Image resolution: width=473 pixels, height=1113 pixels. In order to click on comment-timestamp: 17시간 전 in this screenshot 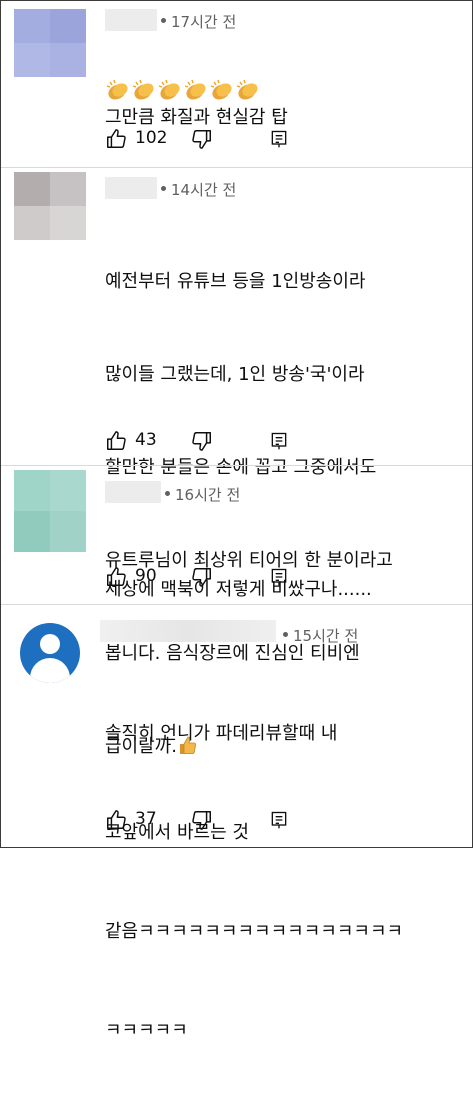, I will do `click(198, 21)`.